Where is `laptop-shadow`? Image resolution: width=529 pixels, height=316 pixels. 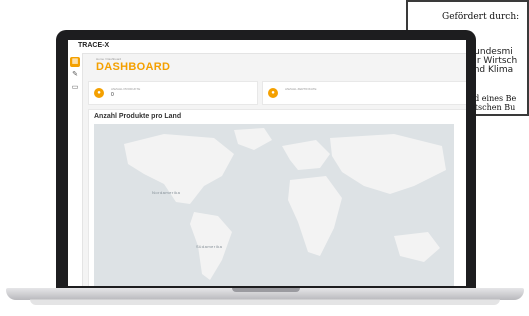 laptop-shadow is located at coordinates (265, 302).